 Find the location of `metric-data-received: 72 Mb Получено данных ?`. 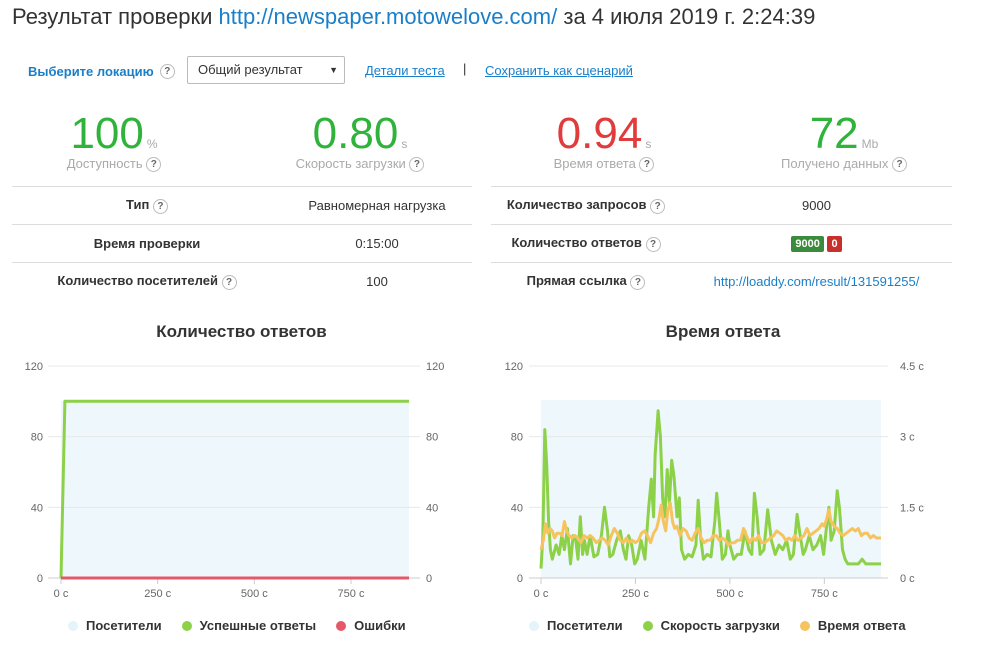

metric-data-received: 72 Mb Получено данных ? is located at coordinates (844, 141).